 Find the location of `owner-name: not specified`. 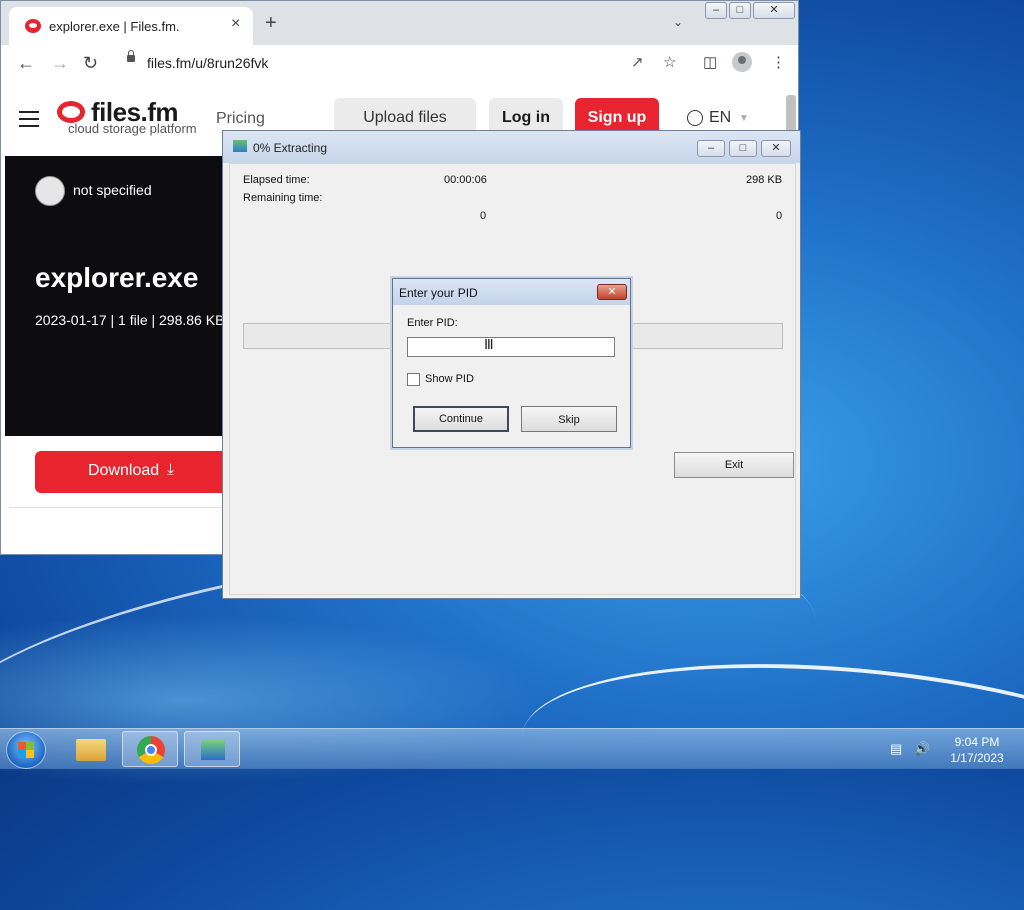

owner-name: not specified is located at coordinates (112, 190).